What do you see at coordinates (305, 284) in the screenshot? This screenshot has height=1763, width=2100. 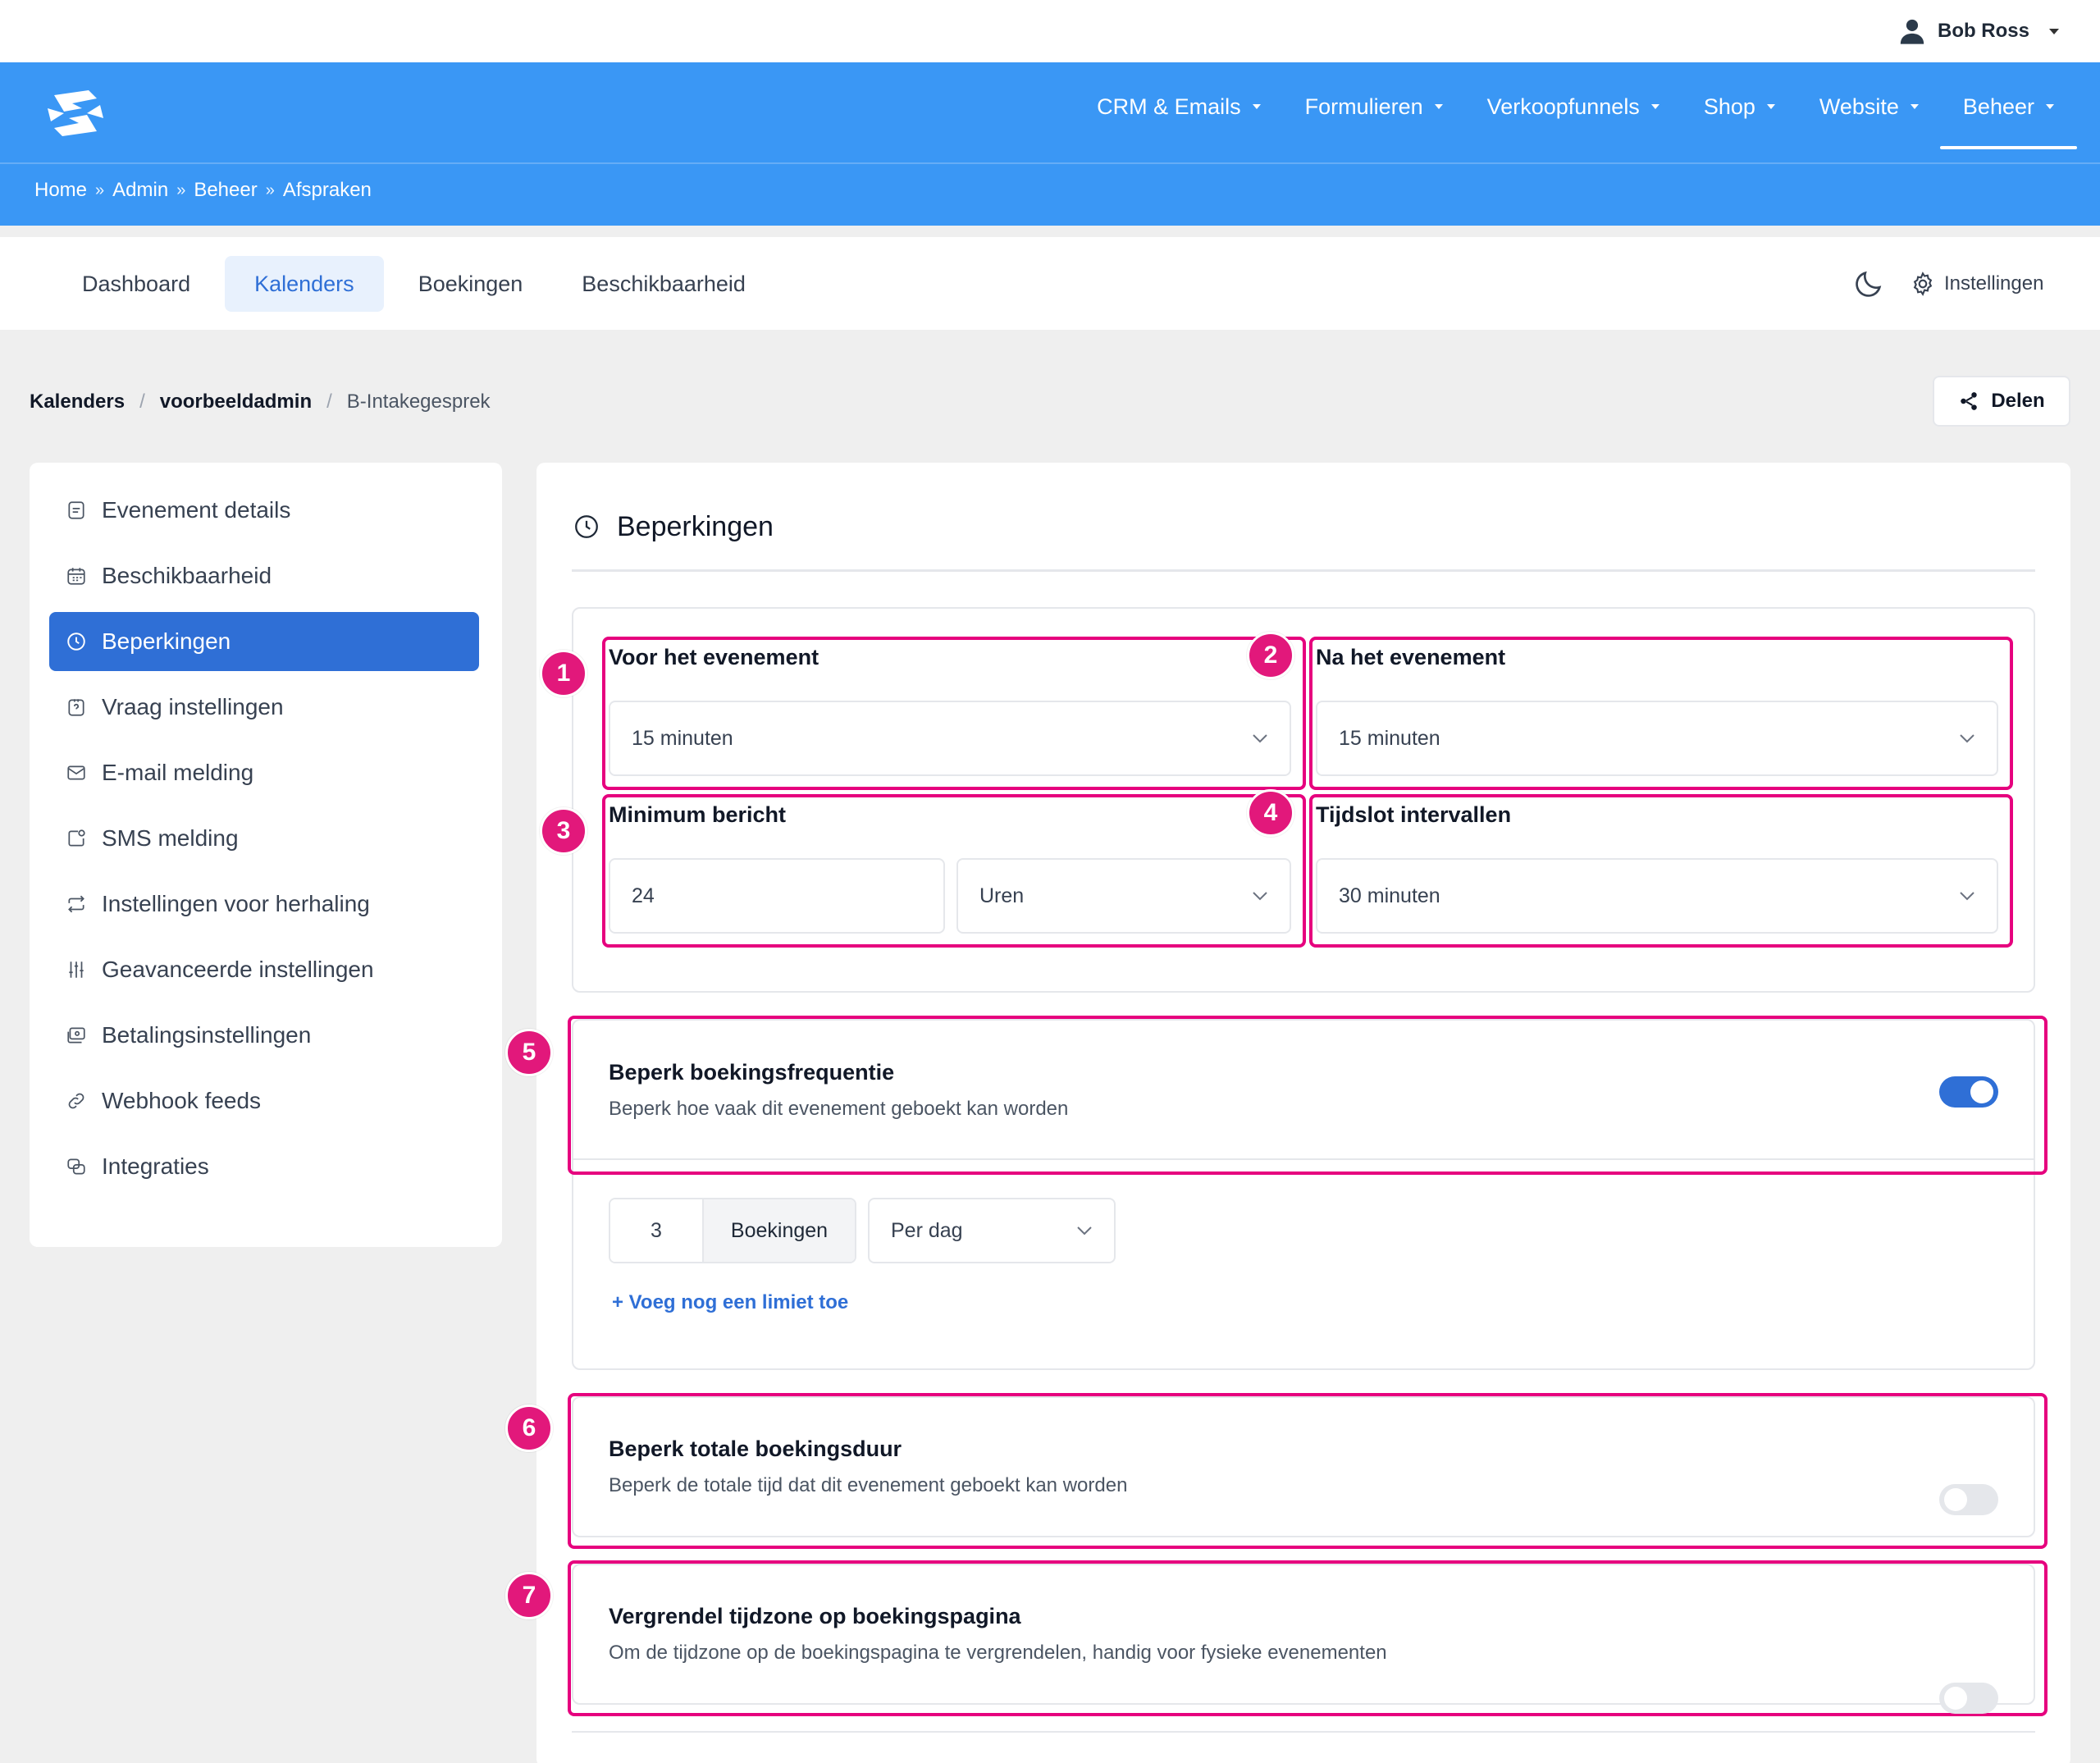 I see `tab-kalenders: Kalenders` at bounding box center [305, 284].